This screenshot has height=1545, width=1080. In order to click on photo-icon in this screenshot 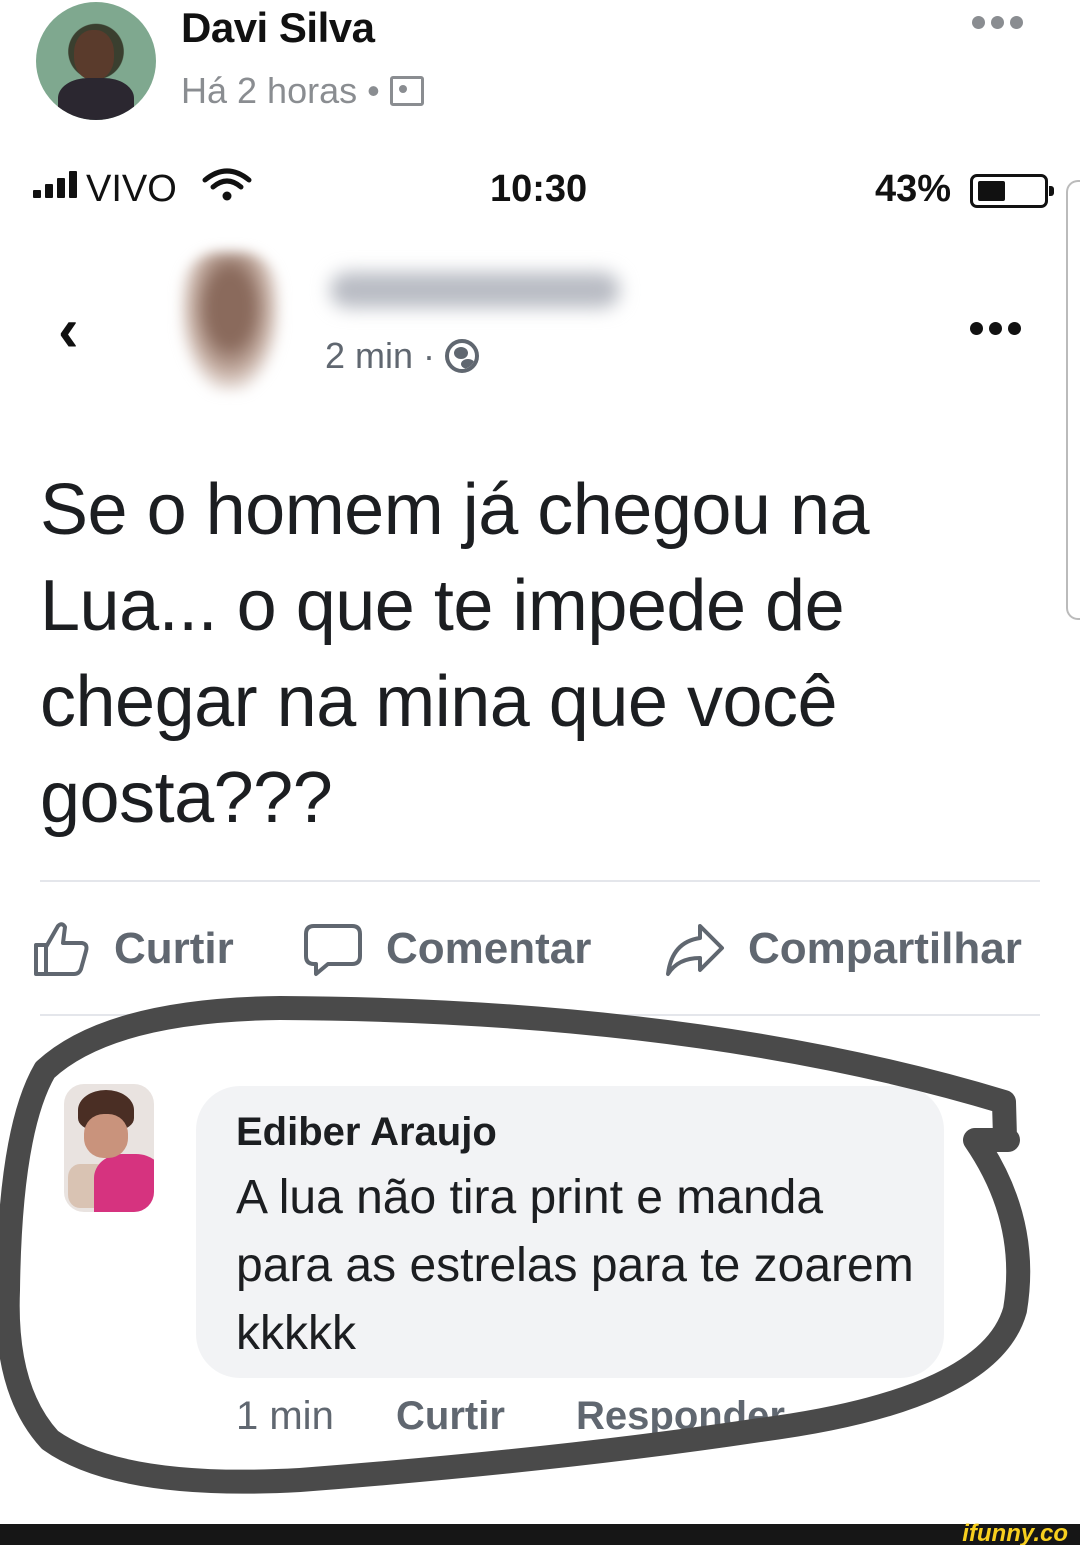, I will do `click(406, 91)`.